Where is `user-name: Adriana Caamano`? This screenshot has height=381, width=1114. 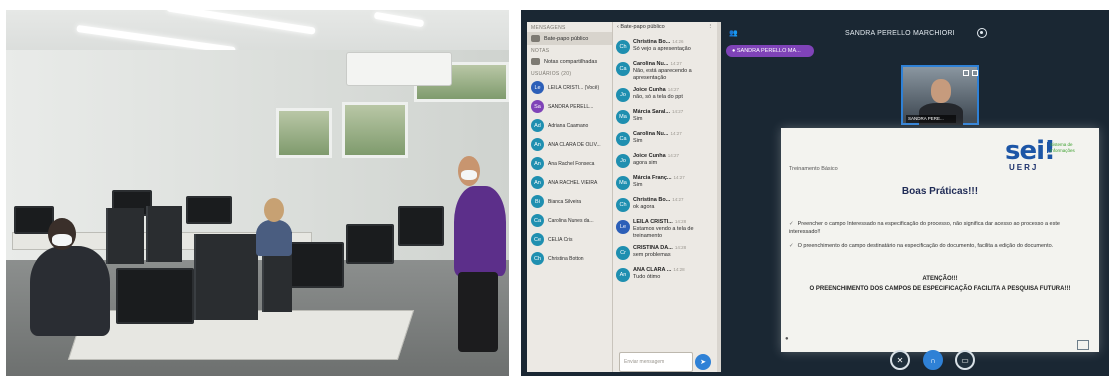 user-name: Adriana Caamano is located at coordinates (568, 125).